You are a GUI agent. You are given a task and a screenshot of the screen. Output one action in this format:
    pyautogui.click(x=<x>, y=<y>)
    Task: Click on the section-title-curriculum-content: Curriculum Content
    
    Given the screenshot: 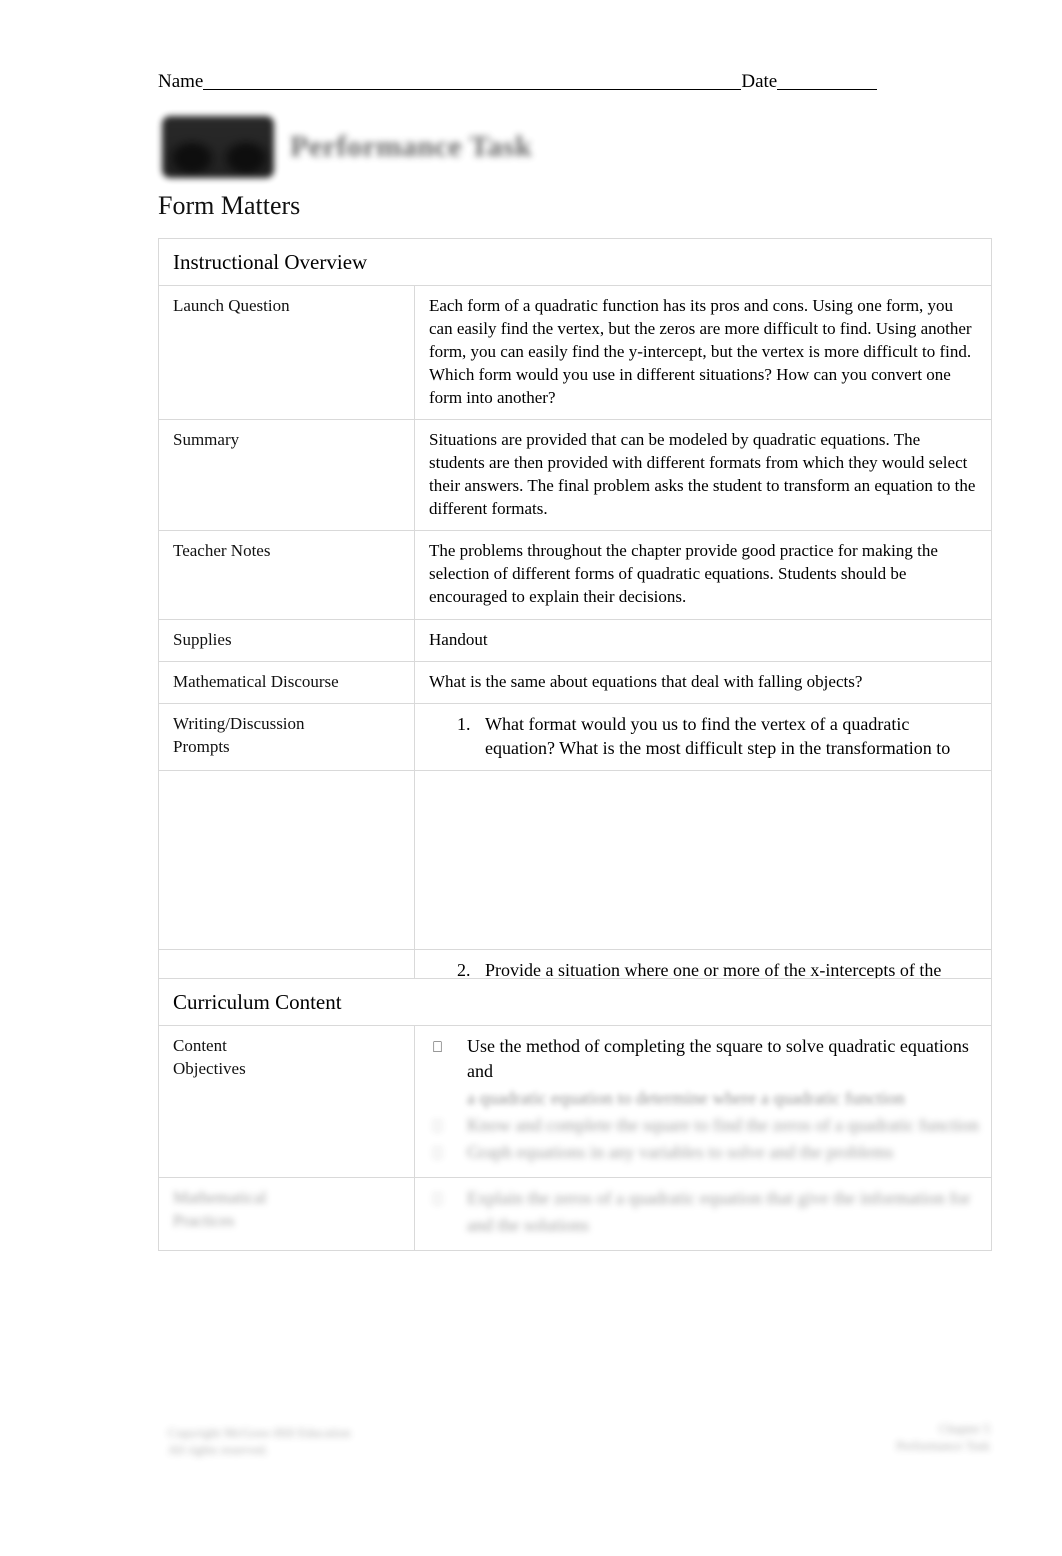 What is the action you would take?
    pyautogui.click(x=575, y=1002)
    